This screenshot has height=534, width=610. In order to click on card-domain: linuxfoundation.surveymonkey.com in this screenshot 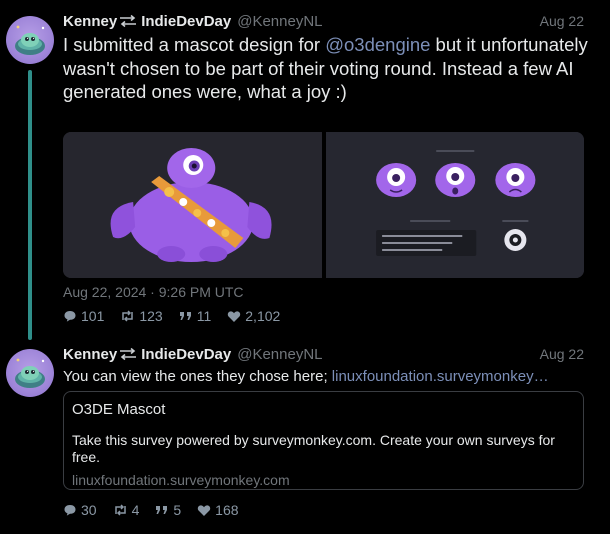, I will do `click(181, 480)`.